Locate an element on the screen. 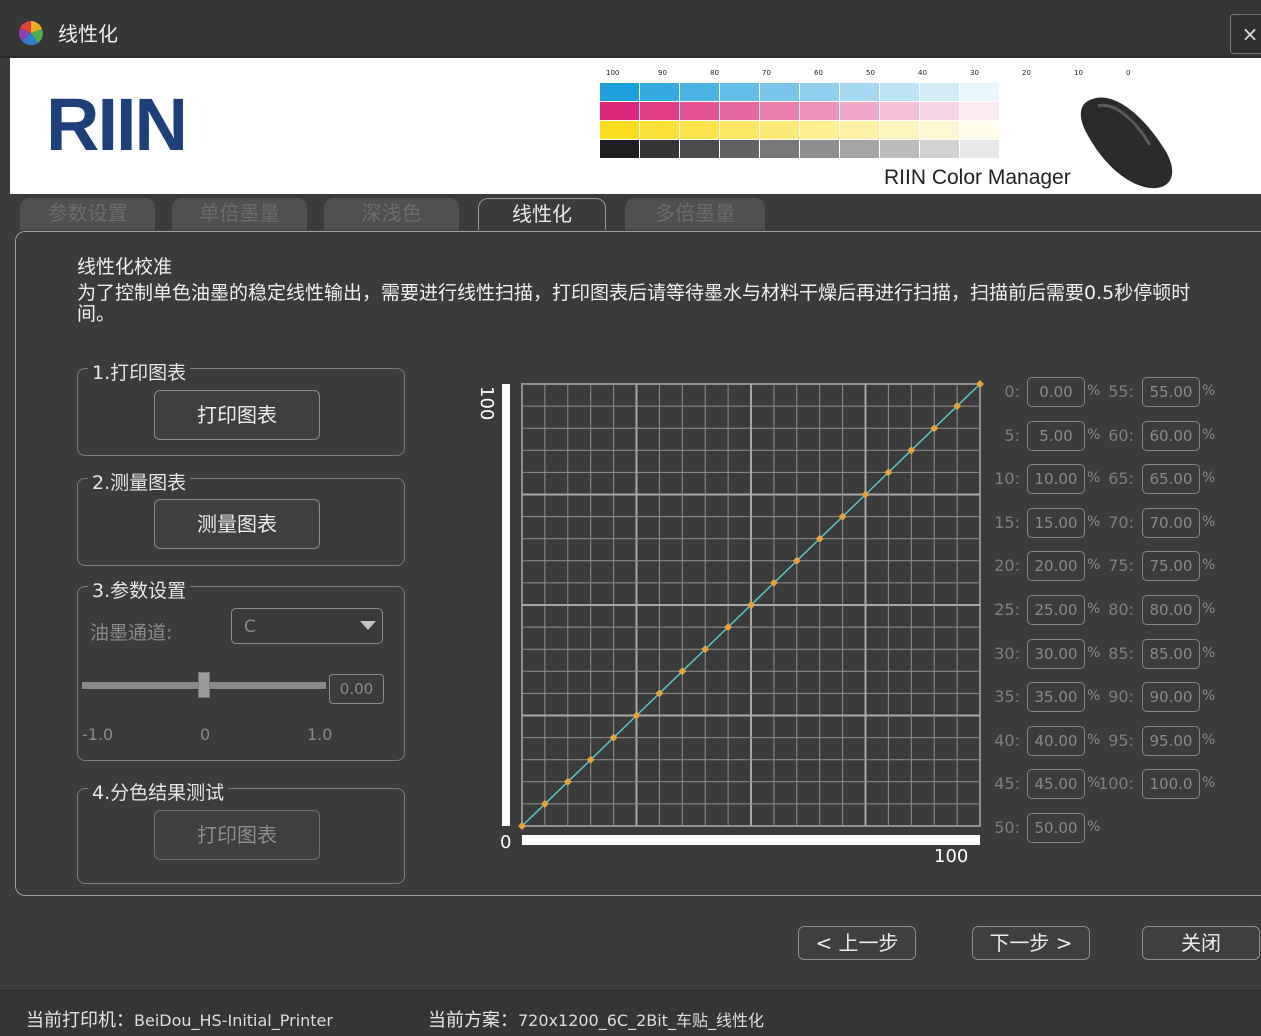 This screenshot has width=1261, height=1036. value-field: 50.00 is located at coordinates (1056, 828).